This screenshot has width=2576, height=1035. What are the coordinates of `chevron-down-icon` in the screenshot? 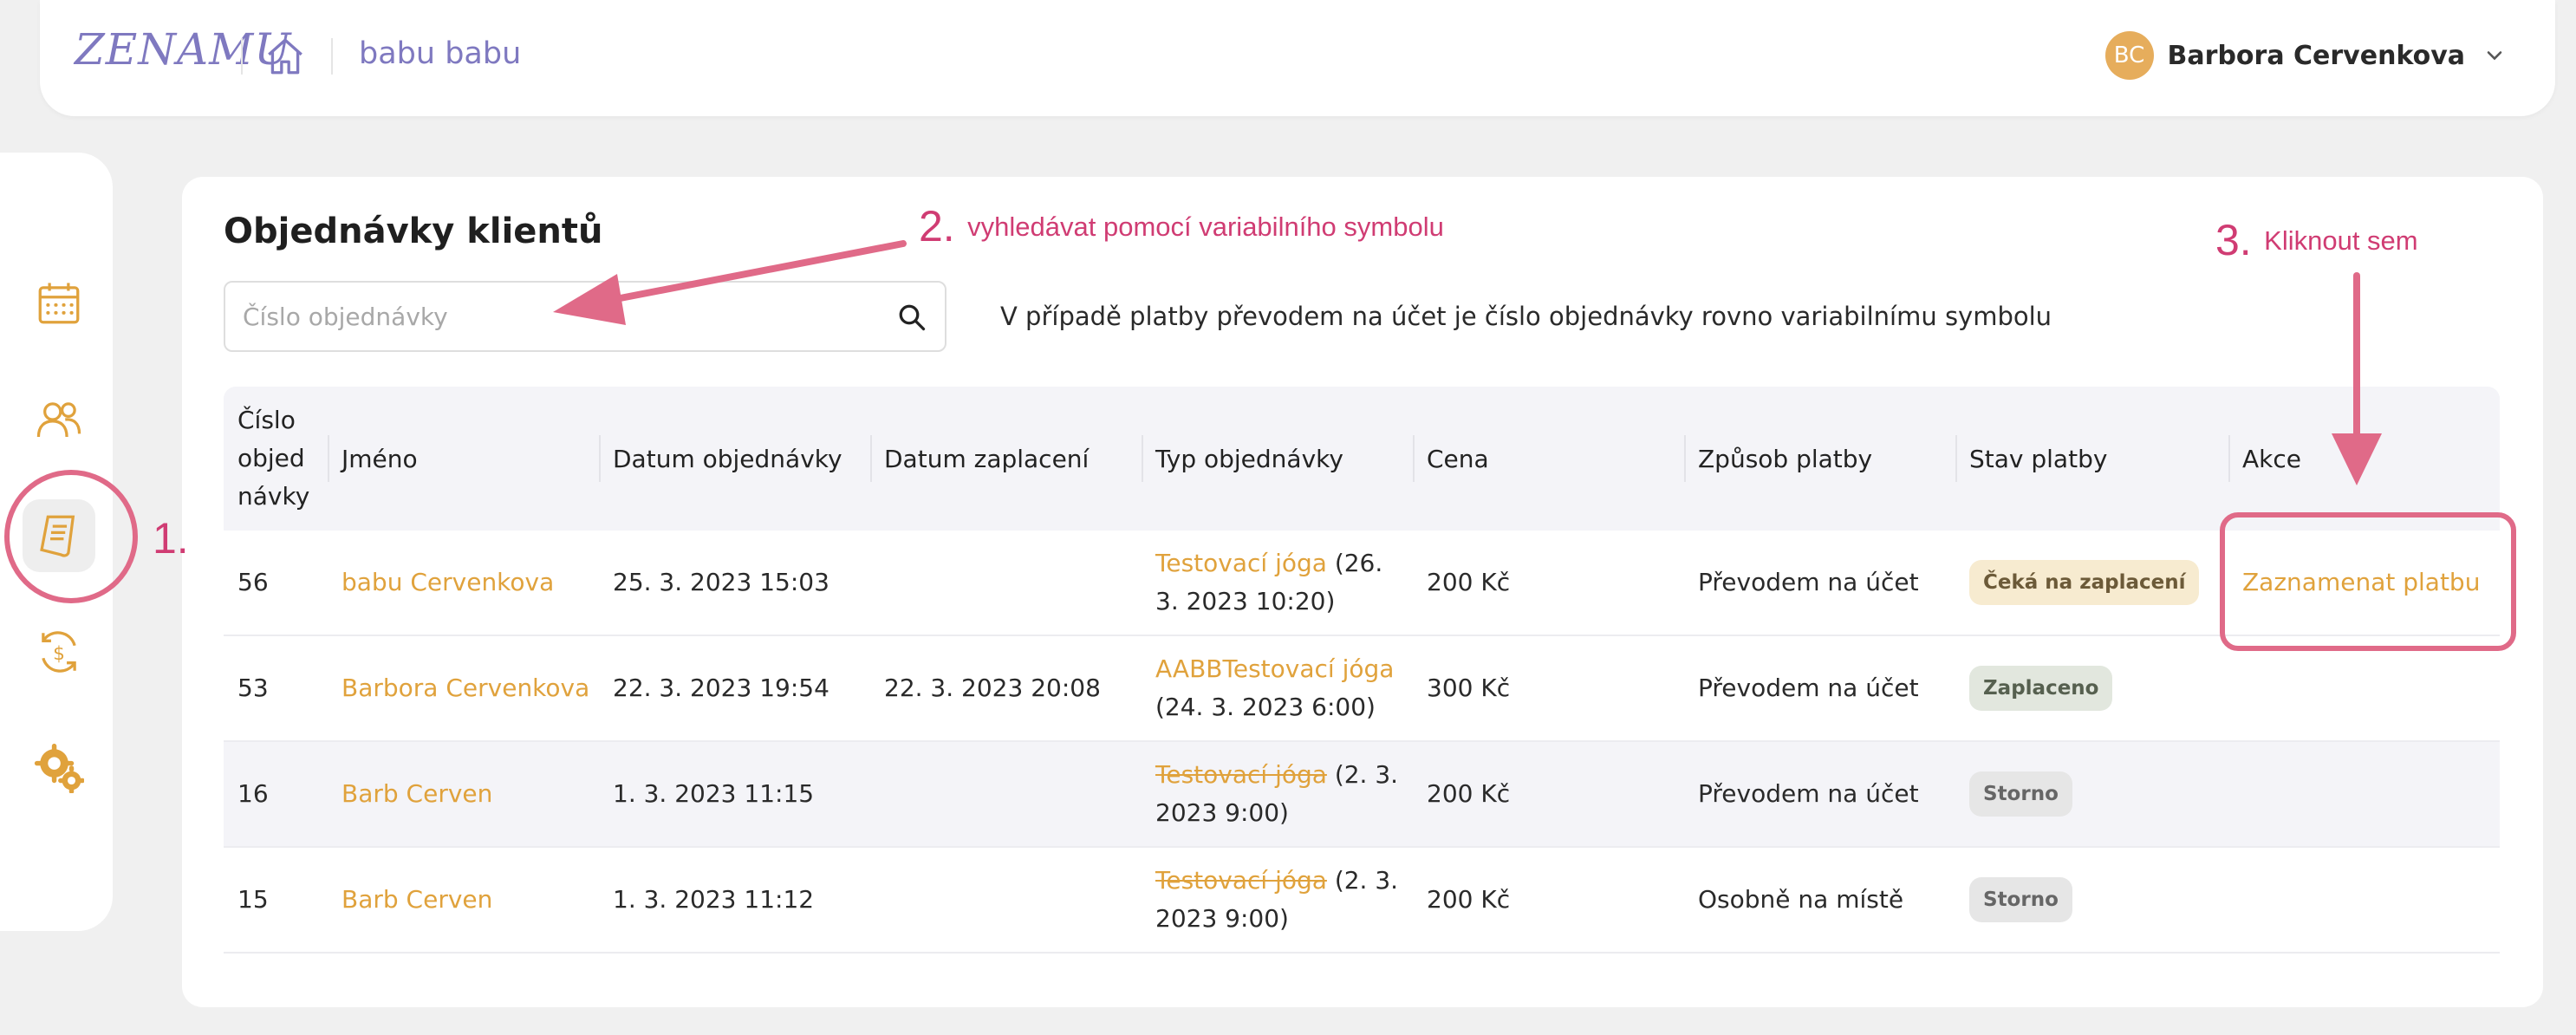 It's located at (2494, 55).